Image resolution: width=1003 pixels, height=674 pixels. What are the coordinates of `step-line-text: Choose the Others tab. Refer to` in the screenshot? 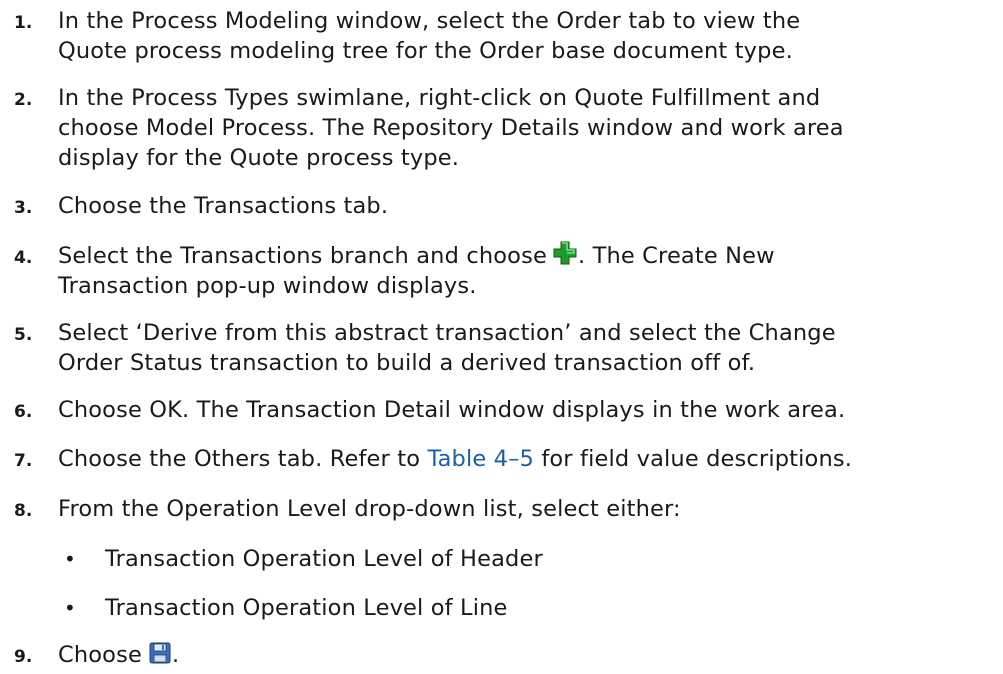 It's located at (243, 459).